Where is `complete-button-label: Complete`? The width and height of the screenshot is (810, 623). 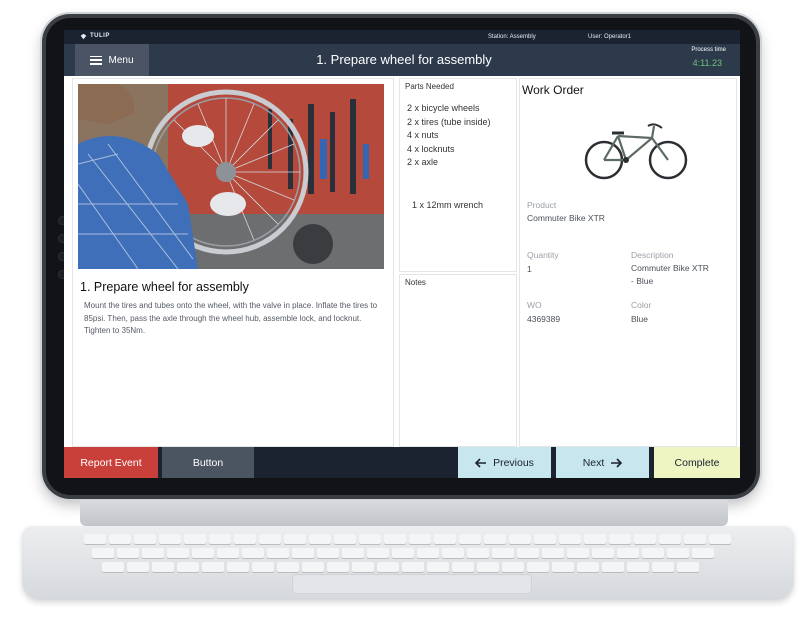
complete-button-label: Complete is located at coordinates (697, 462).